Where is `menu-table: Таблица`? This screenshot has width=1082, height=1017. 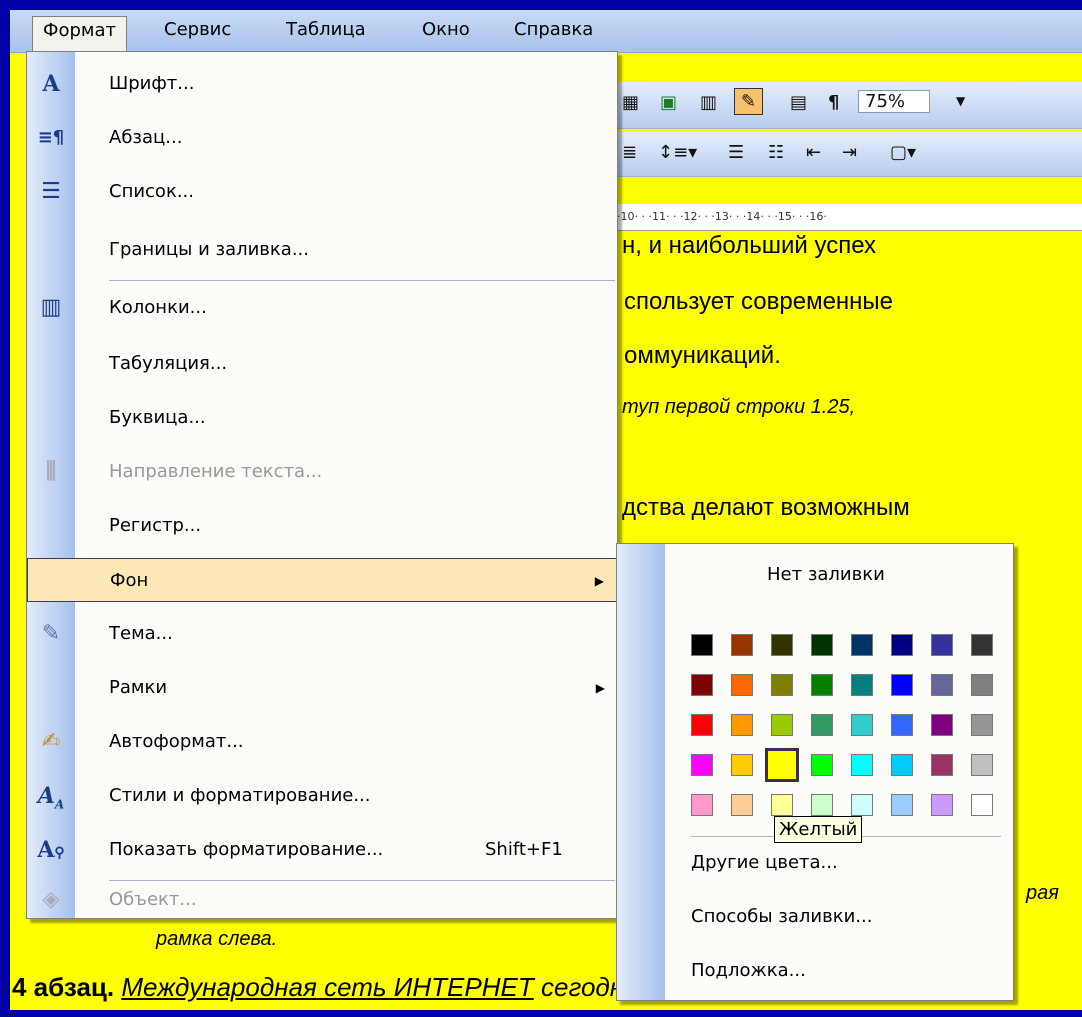
menu-table: Таблица is located at coordinates (326, 30).